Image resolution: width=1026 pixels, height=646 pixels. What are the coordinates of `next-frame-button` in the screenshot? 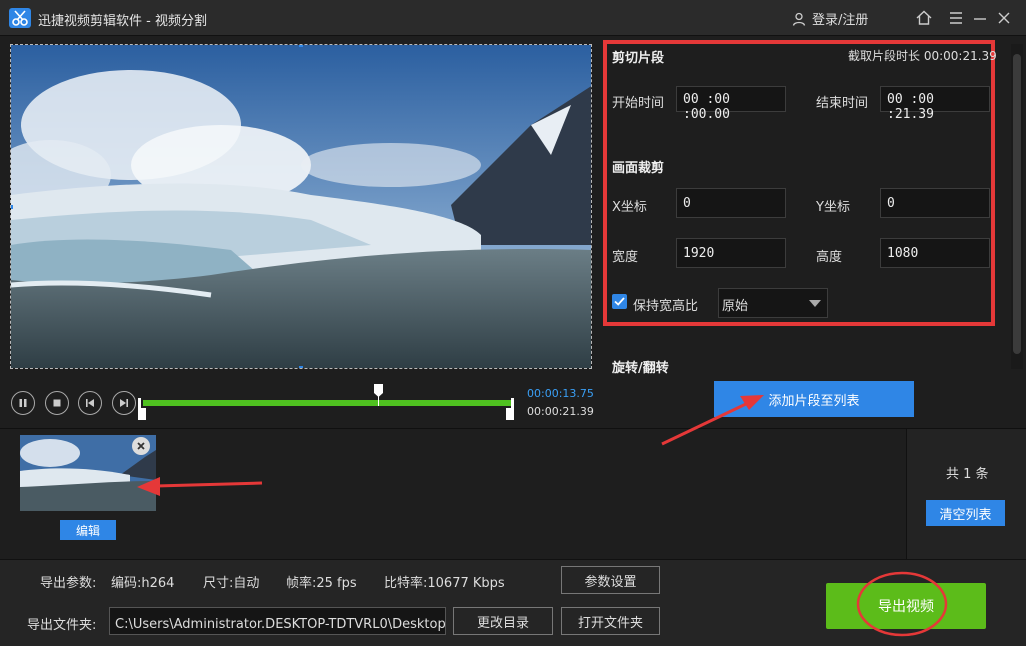 It's located at (124, 403).